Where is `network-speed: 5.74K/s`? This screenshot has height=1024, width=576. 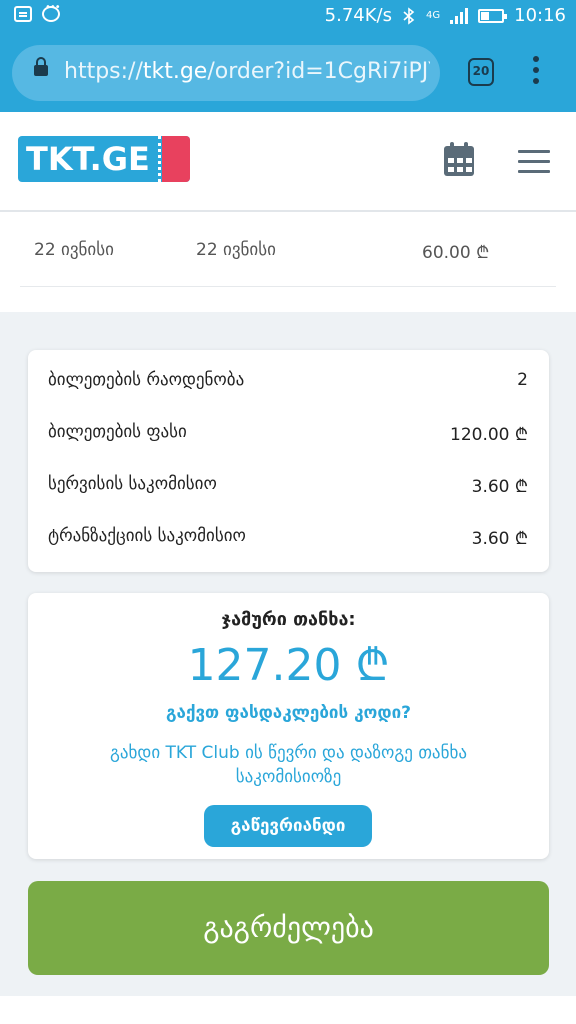
network-speed: 5.74K/s is located at coordinates (358, 15).